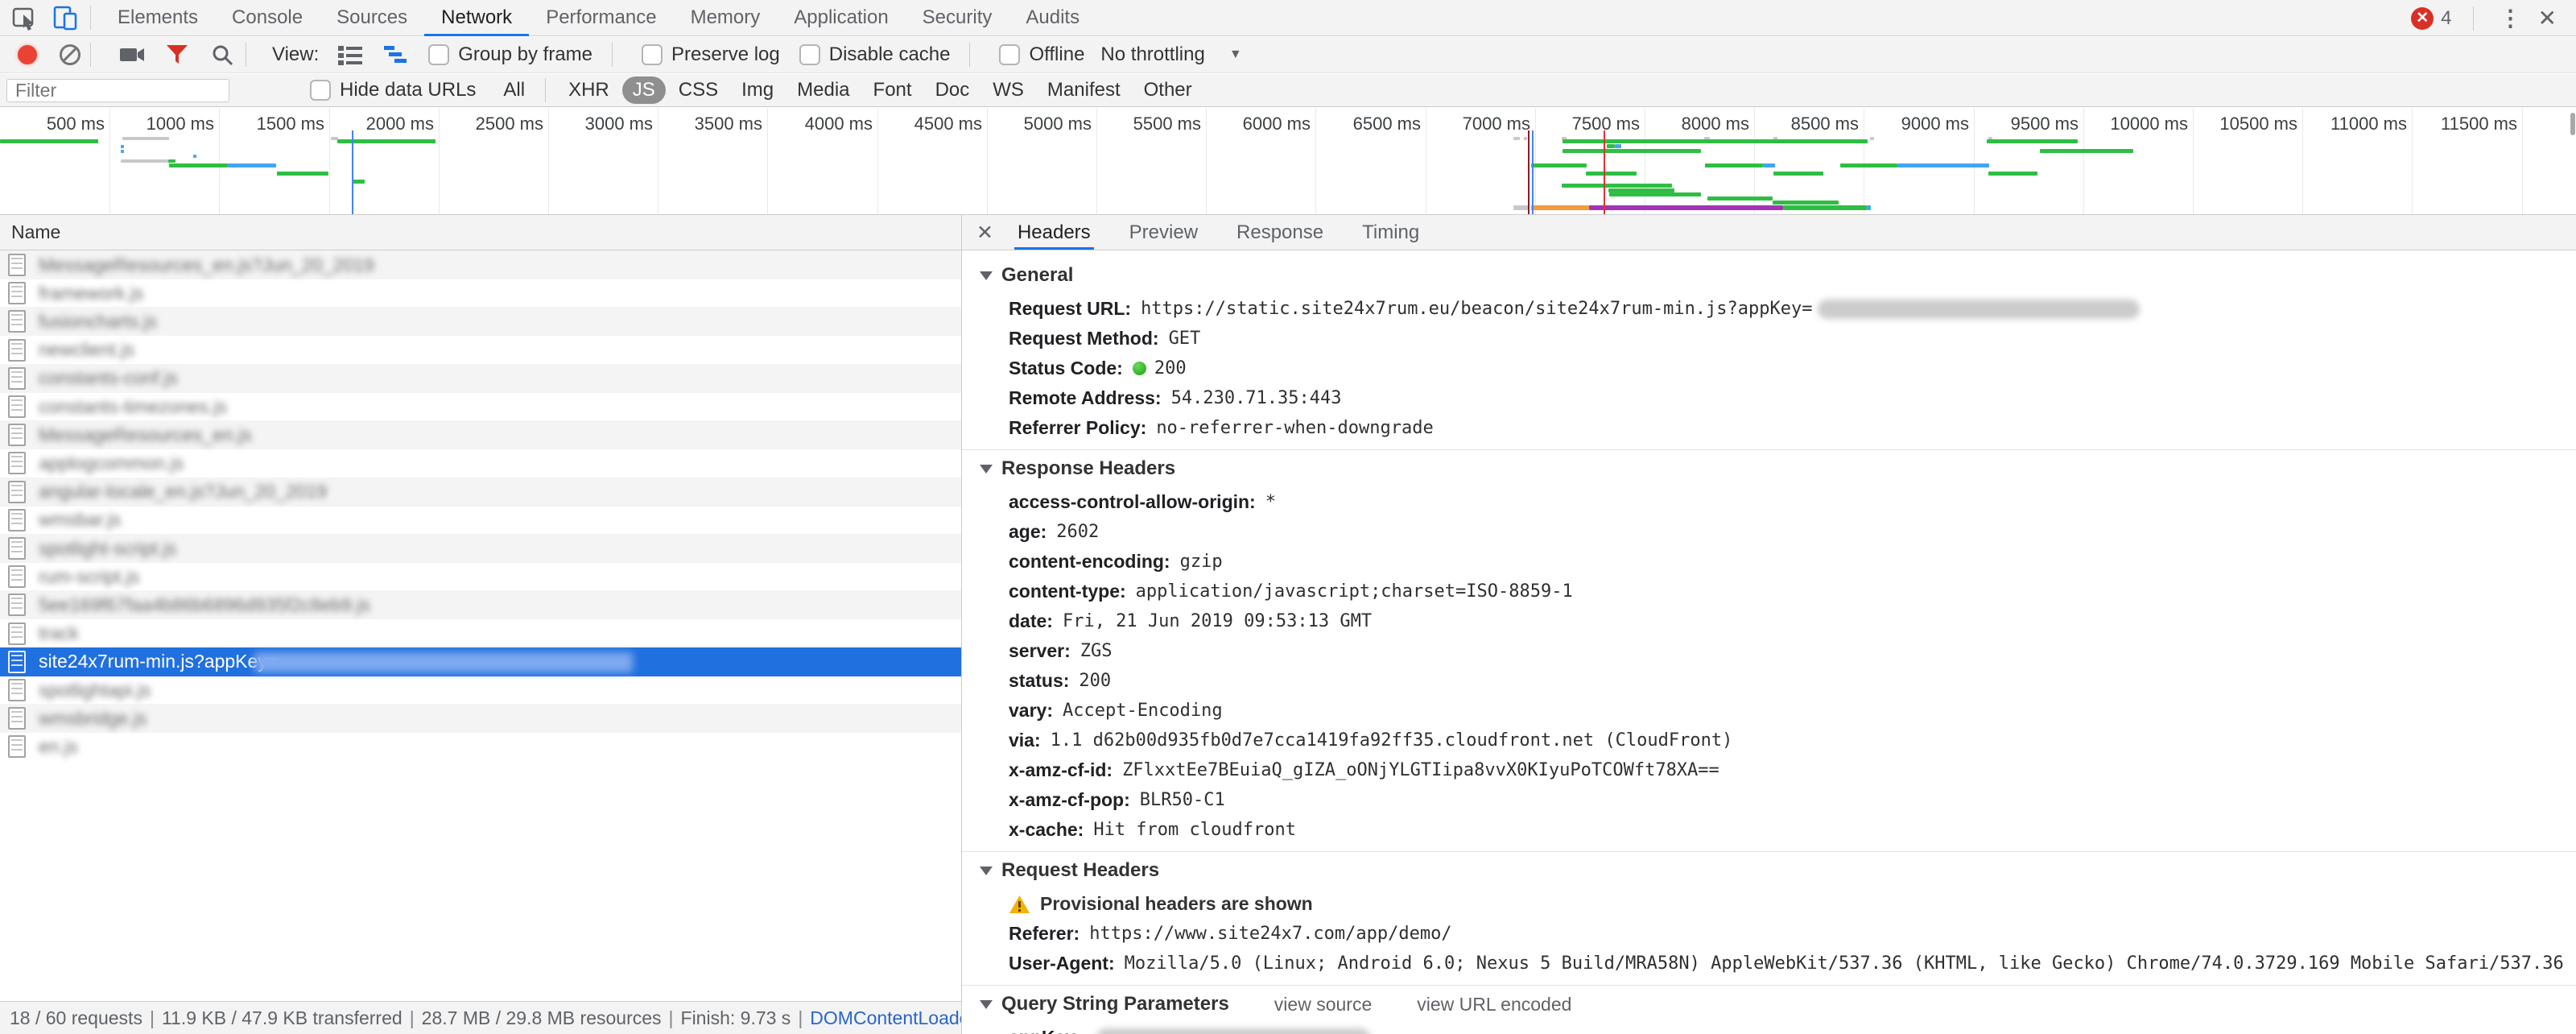  I want to click on request-row: wmsbar.js, so click(480, 520).